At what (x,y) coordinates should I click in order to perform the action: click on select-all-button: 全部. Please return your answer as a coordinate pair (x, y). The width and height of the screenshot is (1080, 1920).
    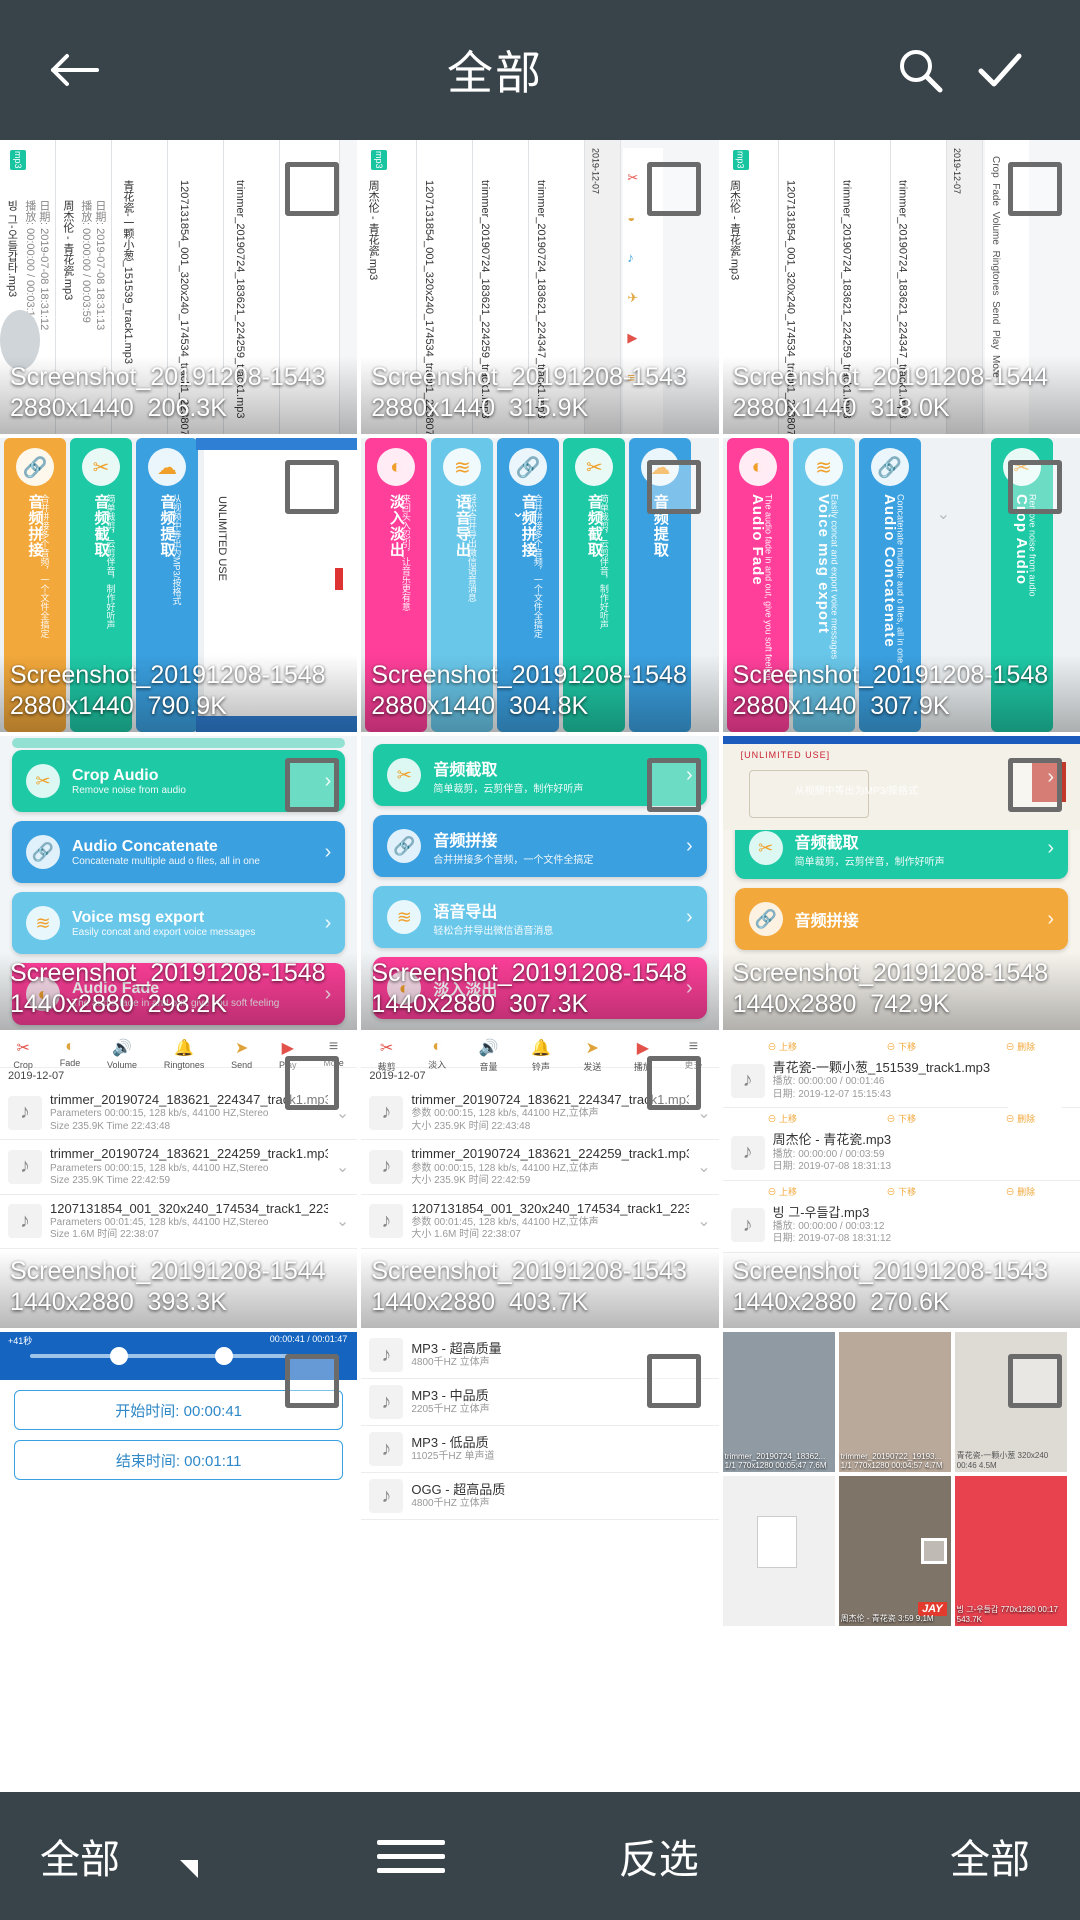
    Looking at the image, I should click on (931, 1856).